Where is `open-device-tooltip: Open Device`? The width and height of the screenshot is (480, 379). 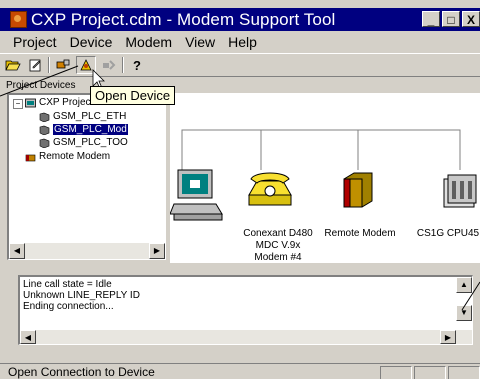 open-device-tooltip: Open Device is located at coordinates (133, 95).